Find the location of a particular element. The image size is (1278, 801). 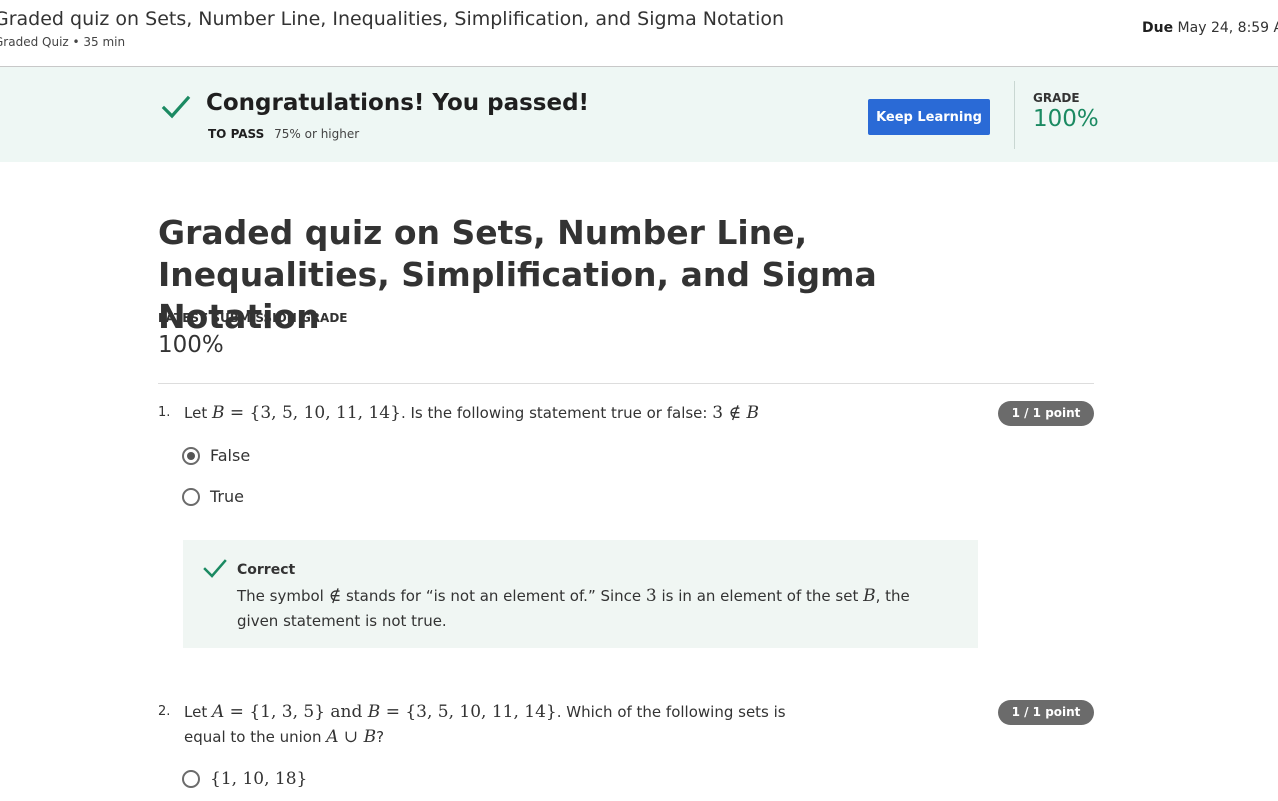

feedback-text-part: stands for “is not an element of.” Since is located at coordinates (493, 596).